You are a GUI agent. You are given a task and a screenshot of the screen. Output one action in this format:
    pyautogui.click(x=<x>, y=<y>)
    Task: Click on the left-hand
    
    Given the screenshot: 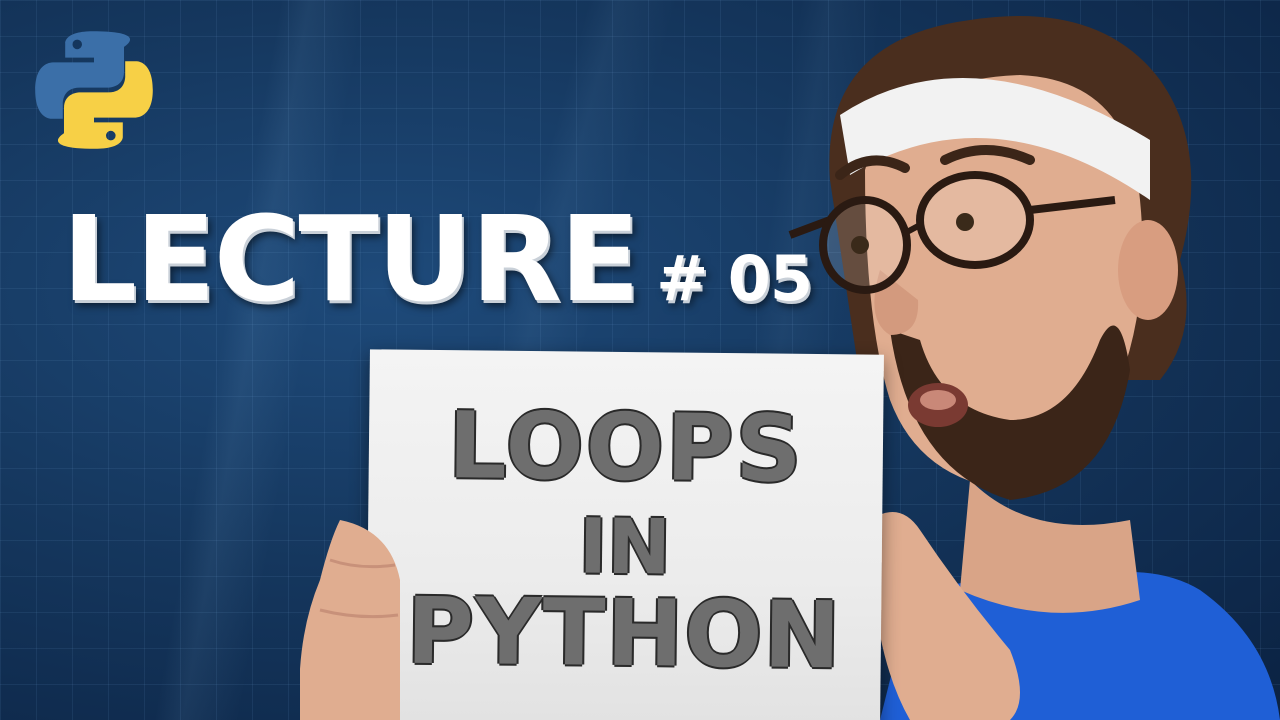 What is the action you would take?
    pyautogui.click(x=350, y=620)
    